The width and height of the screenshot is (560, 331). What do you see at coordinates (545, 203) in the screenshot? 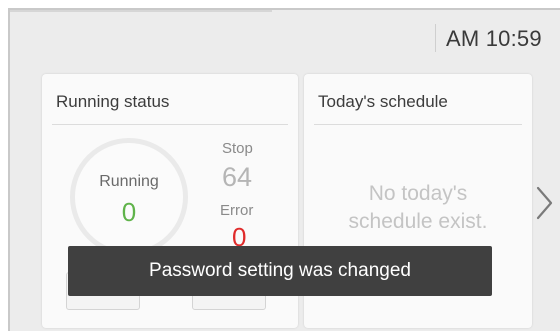
I see `chevron-right-icon` at bounding box center [545, 203].